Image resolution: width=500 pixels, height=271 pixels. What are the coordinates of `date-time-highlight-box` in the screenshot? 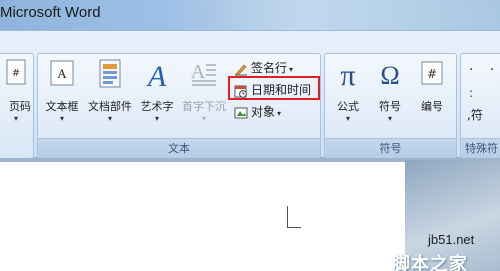 It's located at (274, 88).